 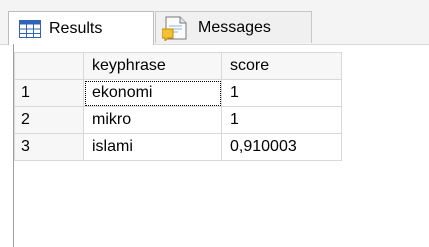 What do you see at coordinates (76, 28) in the screenshot?
I see `tab-results-label: Results` at bounding box center [76, 28].